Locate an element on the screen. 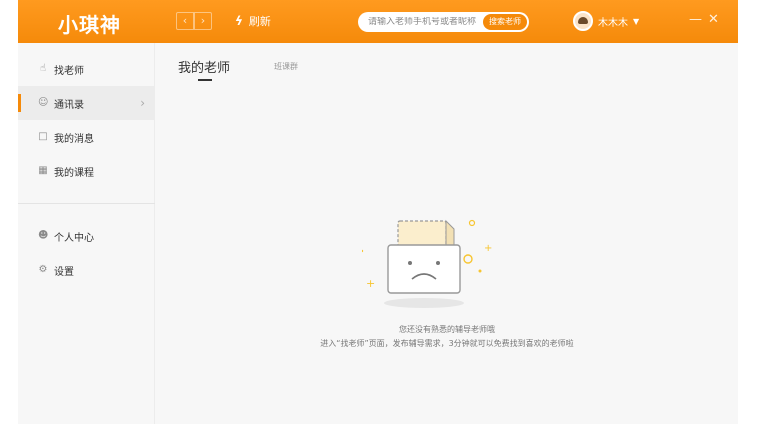 The image size is (778, 424). user-menu: 木木木 ▼ is located at coordinates (606, 21).